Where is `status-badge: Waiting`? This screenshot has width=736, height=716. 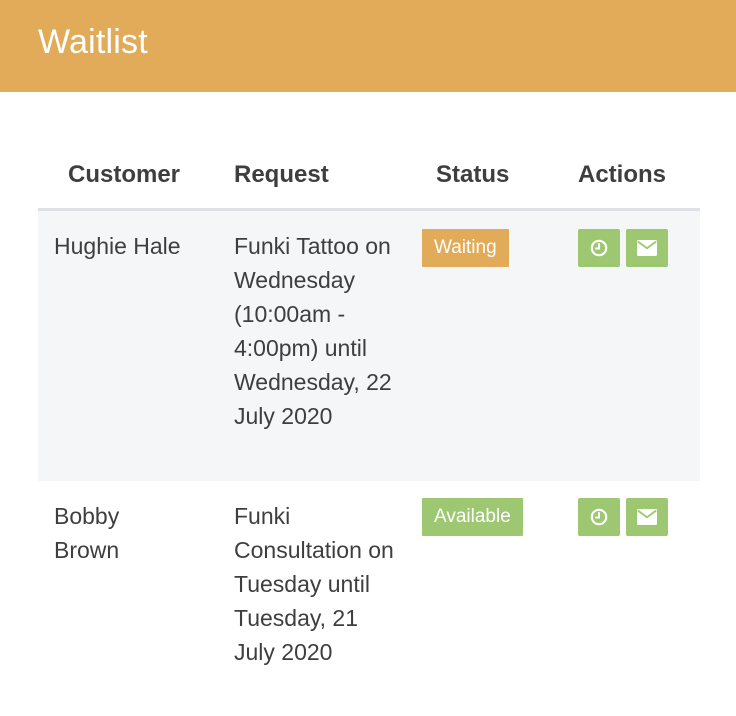 status-badge: Waiting is located at coordinates (465, 248).